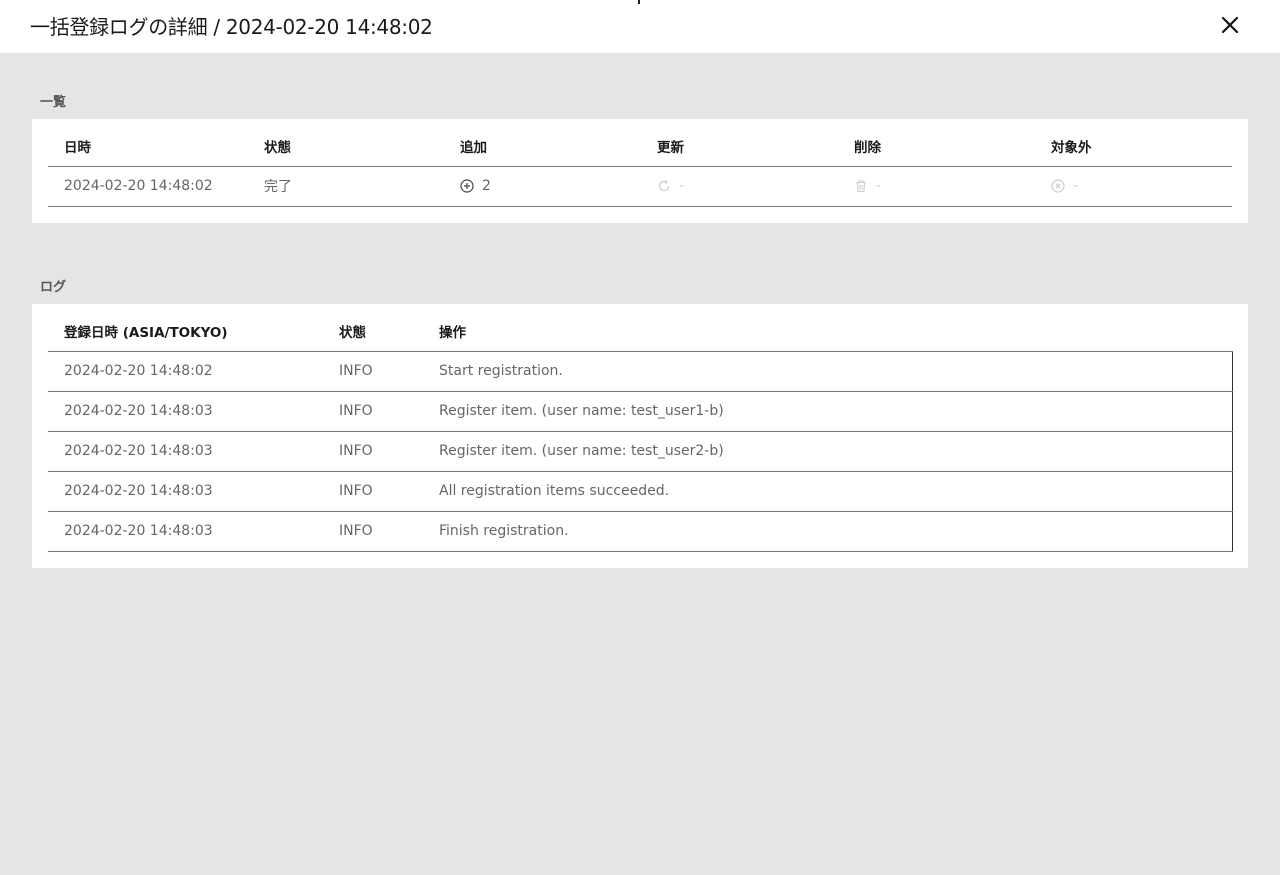 This screenshot has width=1280, height=875. Describe the element at coordinates (639, 2) in the screenshot. I see `header-notch` at that location.